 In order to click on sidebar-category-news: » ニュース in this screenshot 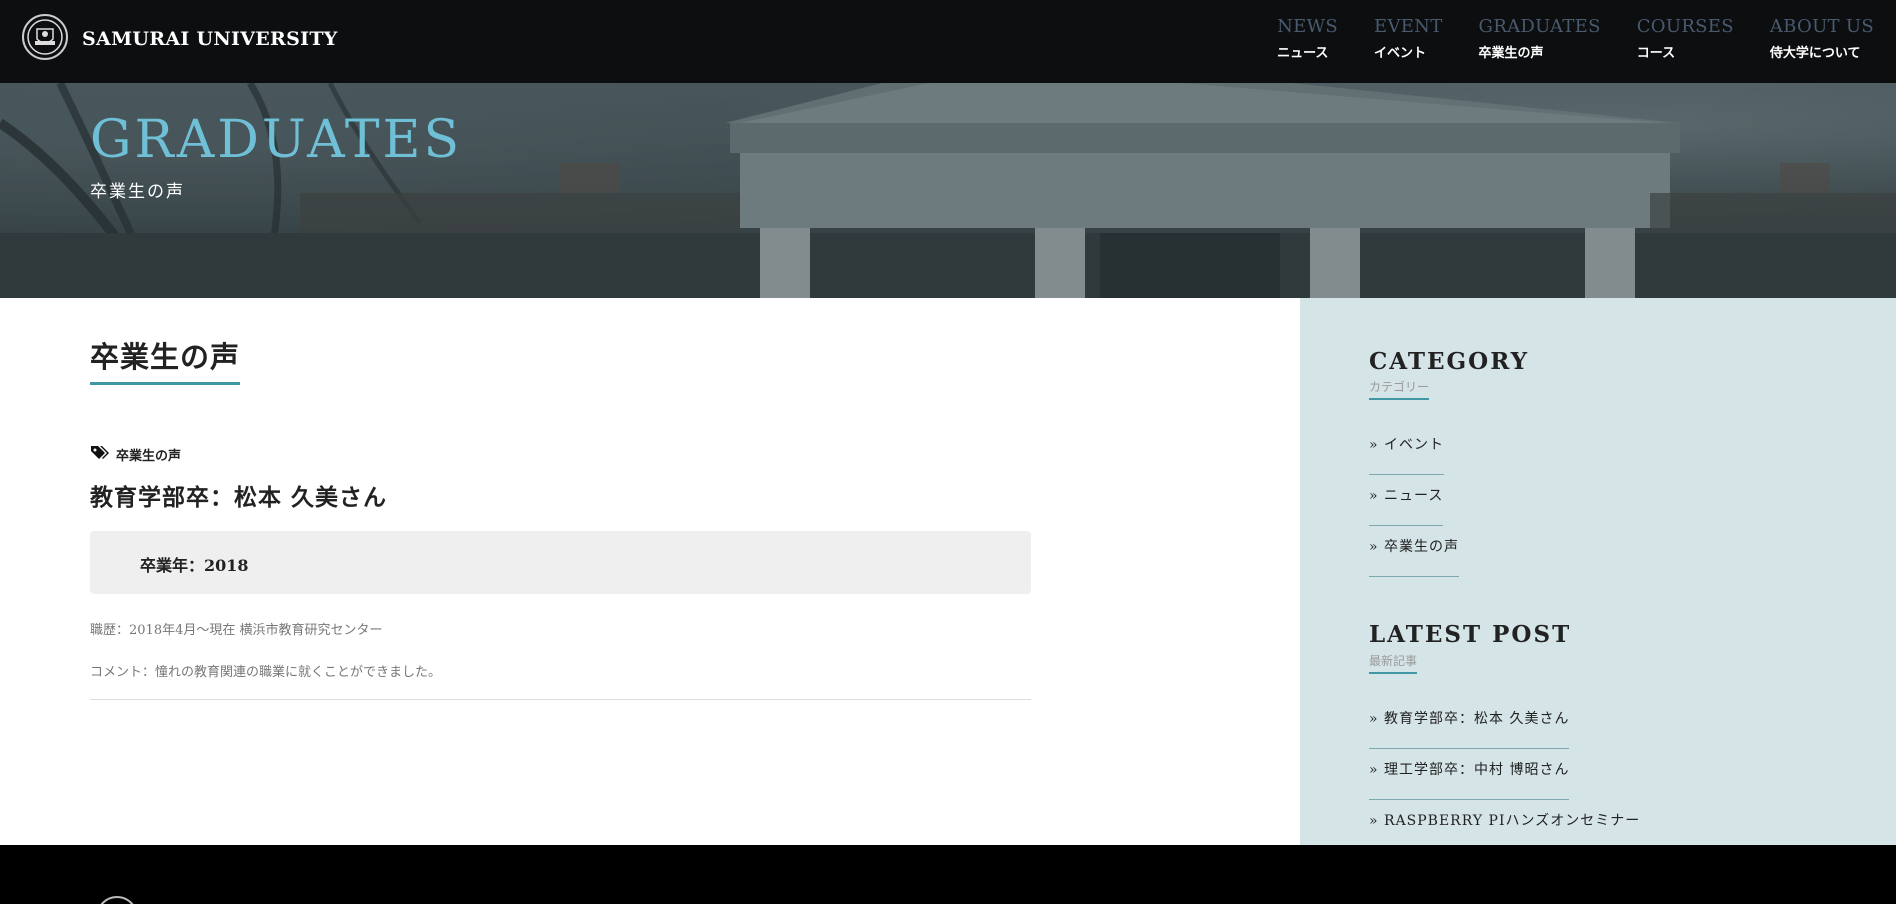, I will do `click(1406, 505)`.